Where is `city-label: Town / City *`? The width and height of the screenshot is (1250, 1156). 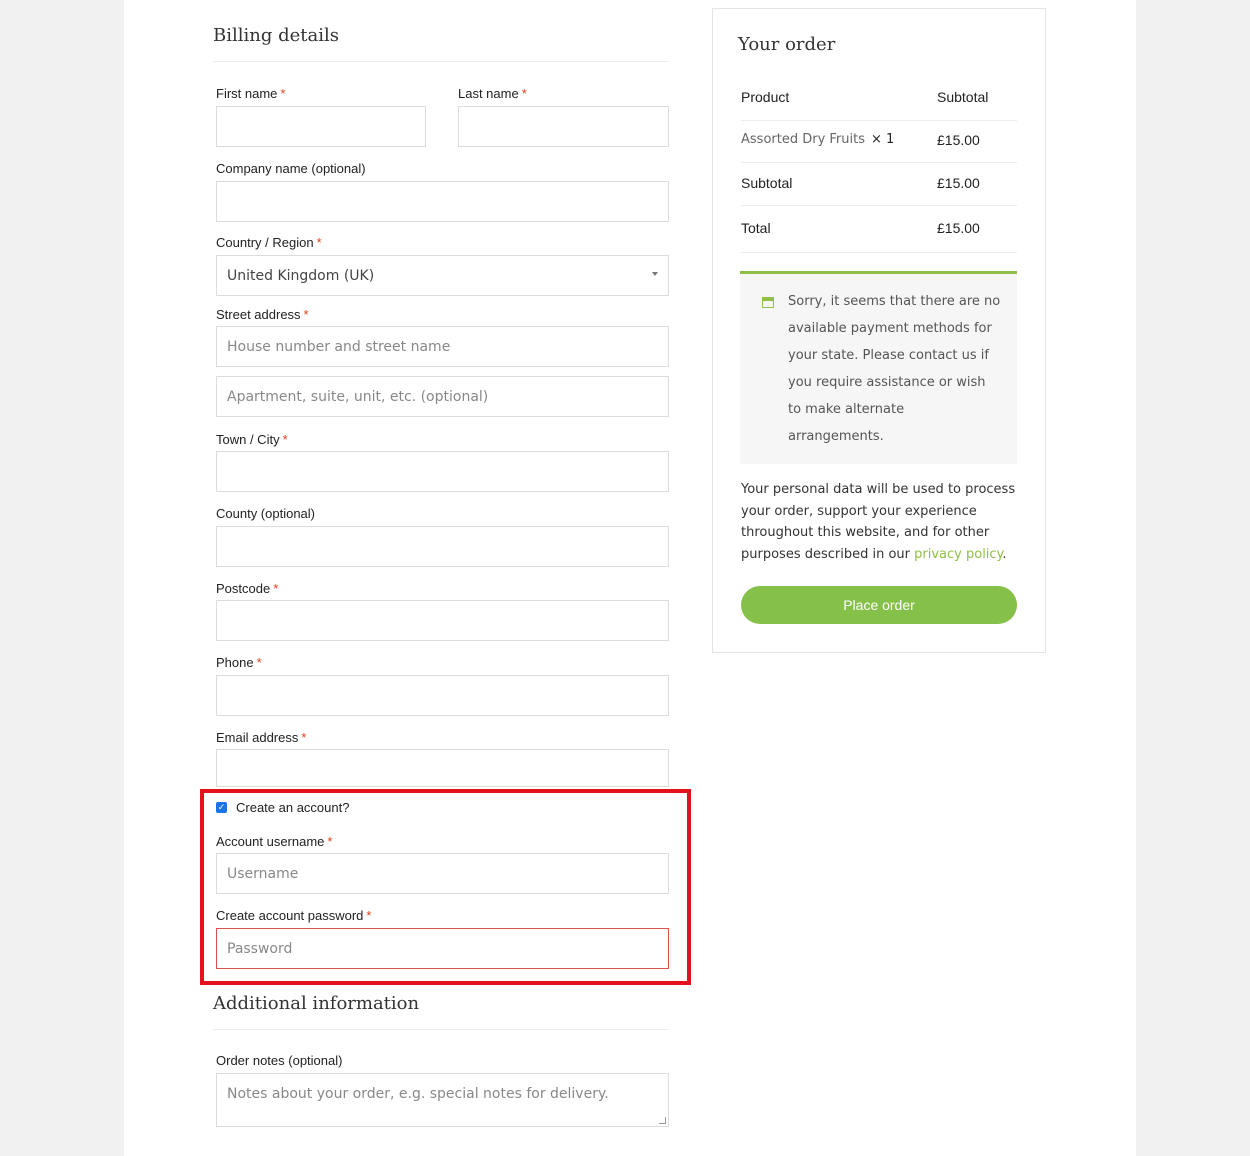 city-label: Town / City * is located at coordinates (252, 439).